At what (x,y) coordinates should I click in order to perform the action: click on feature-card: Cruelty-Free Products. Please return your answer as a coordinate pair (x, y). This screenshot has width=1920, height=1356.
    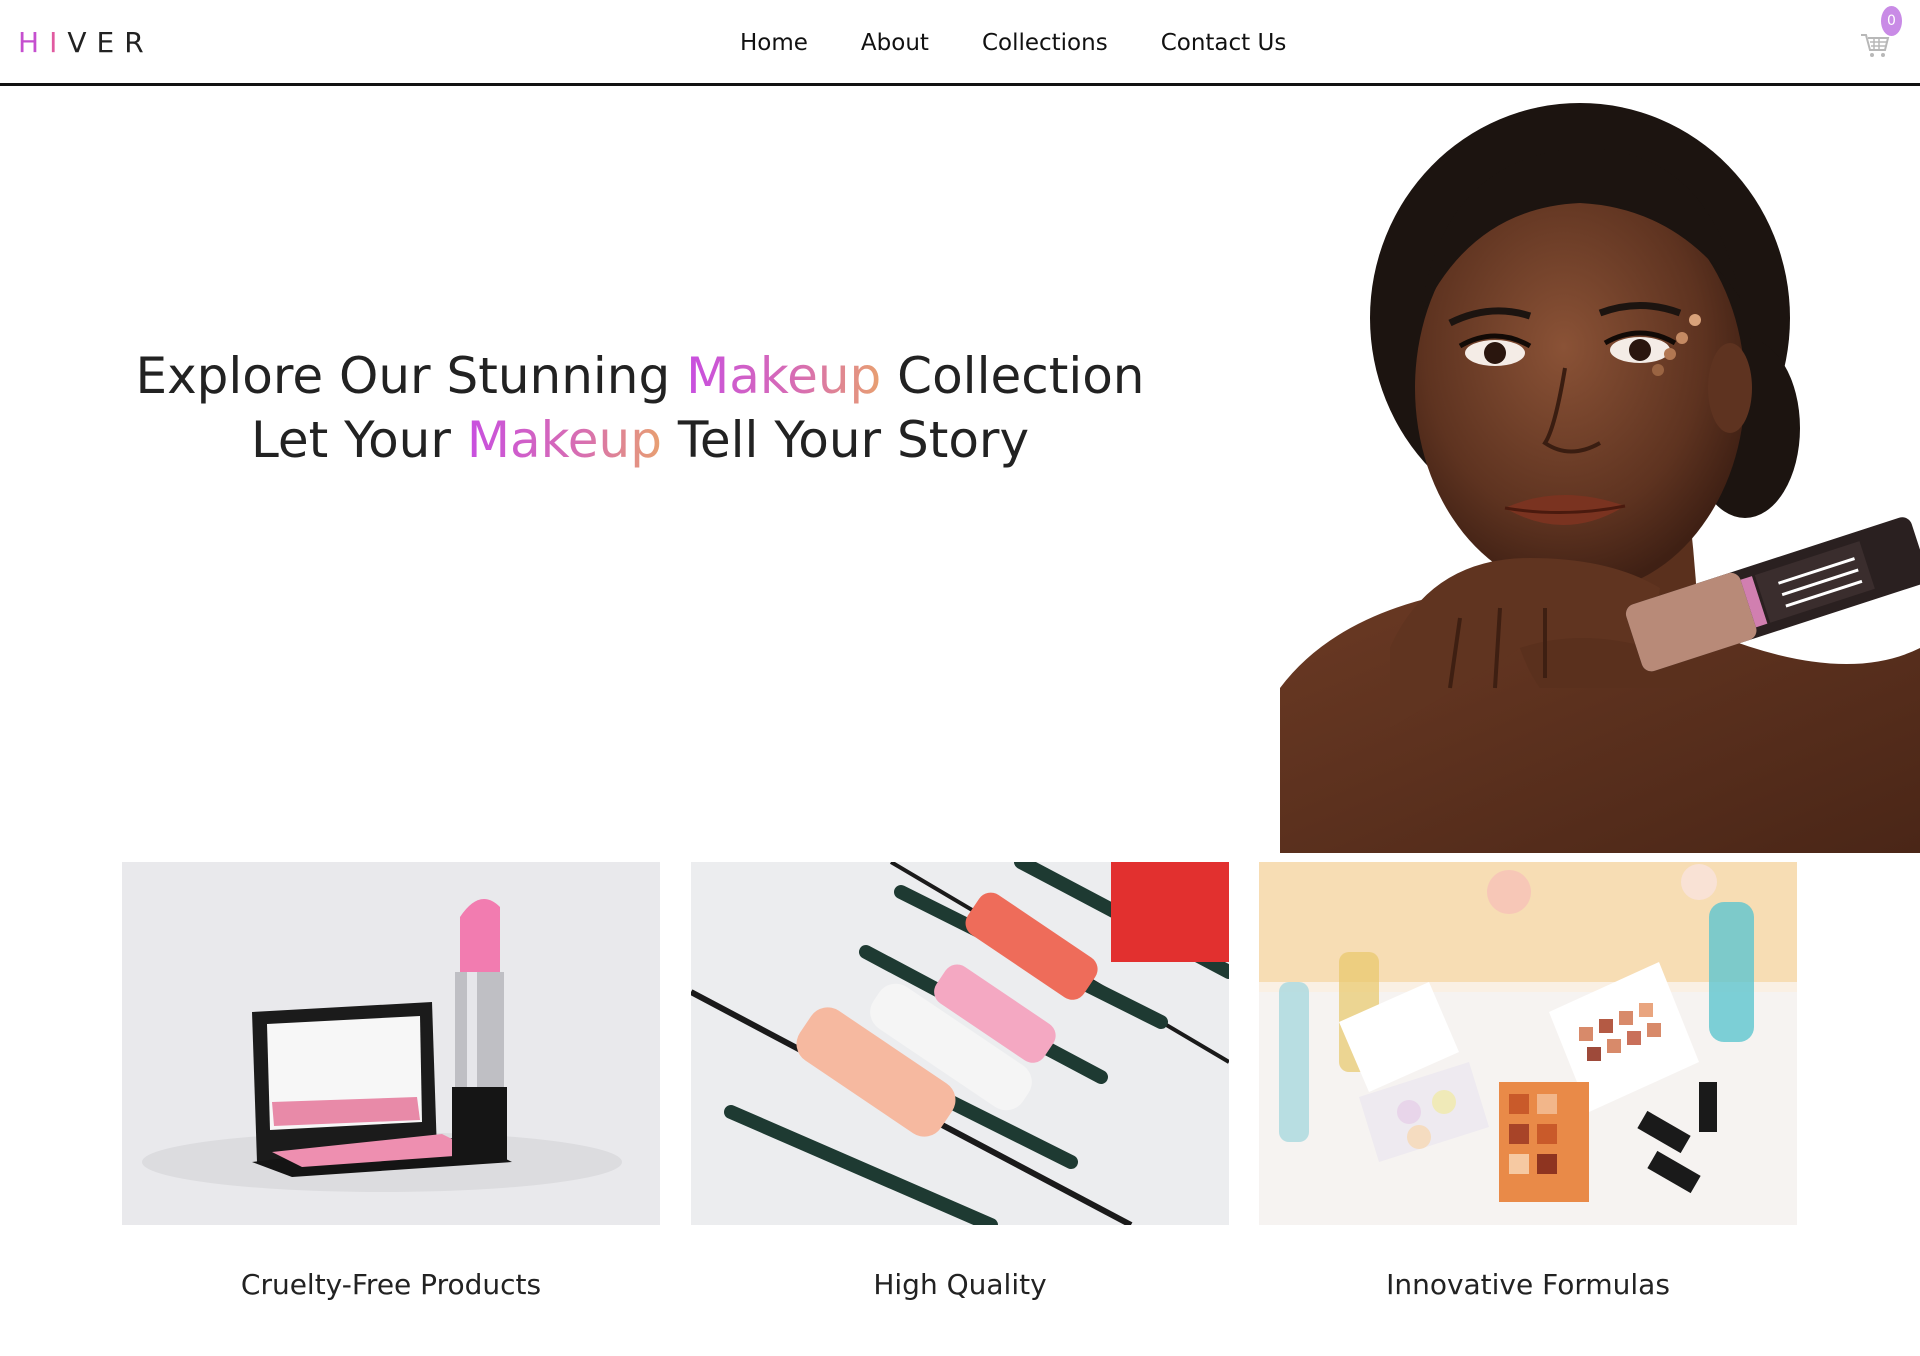
    Looking at the image, I should click on (391, 1081).